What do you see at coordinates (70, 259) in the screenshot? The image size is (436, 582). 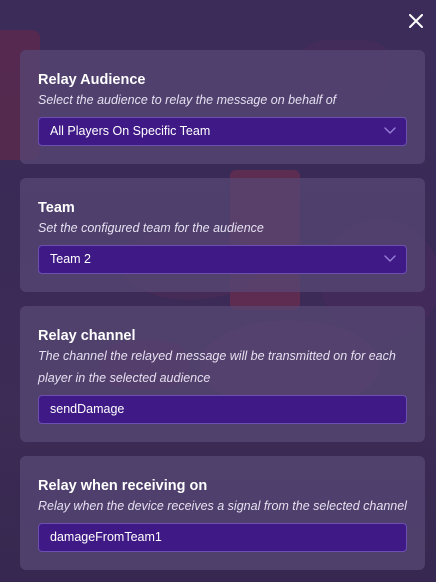 I see `dropdown-value: Team 2` at bounding box center [70, 259].